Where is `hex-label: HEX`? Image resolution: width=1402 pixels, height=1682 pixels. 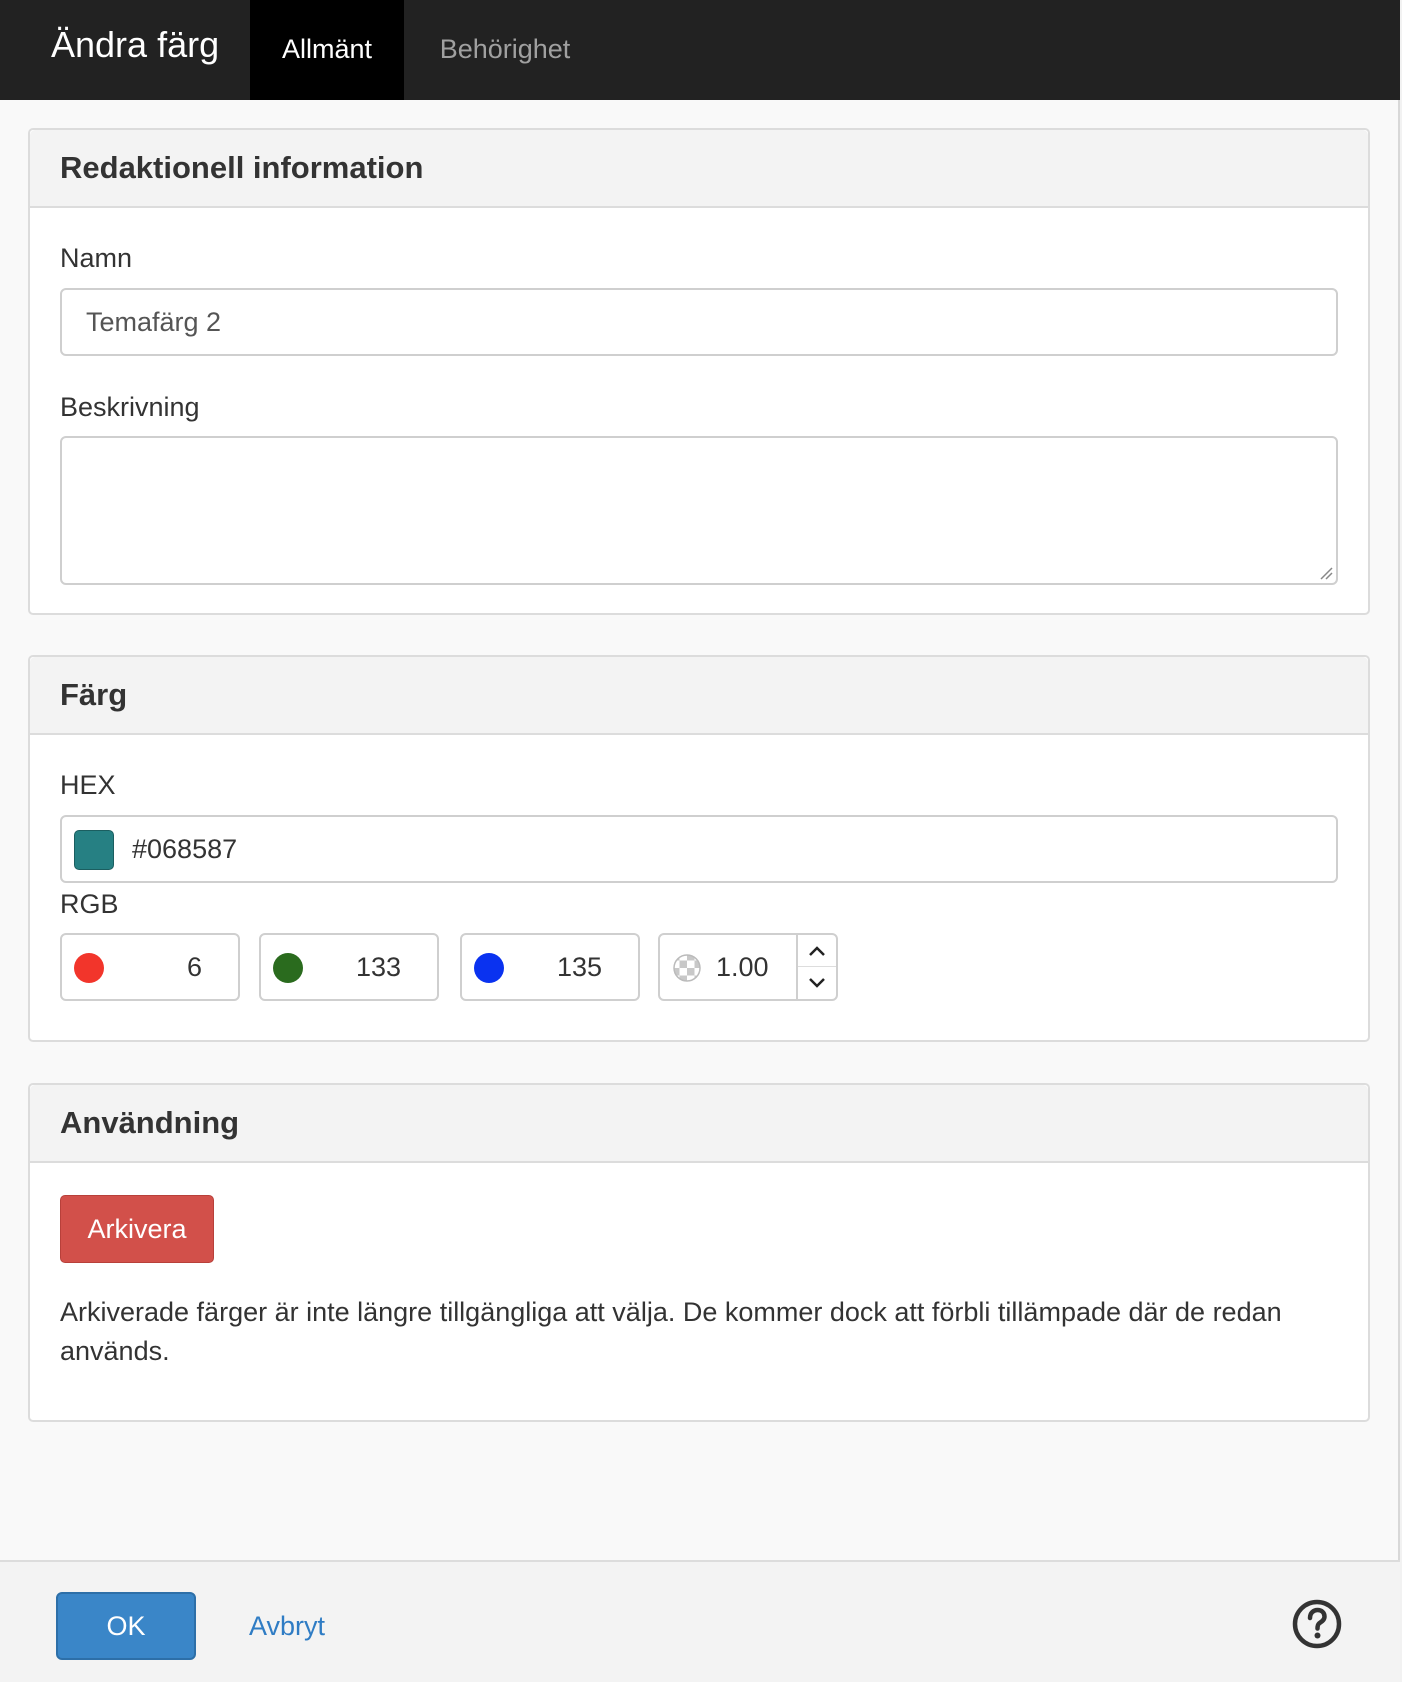
hex-label: HEX is located at coordinates (88, 785).